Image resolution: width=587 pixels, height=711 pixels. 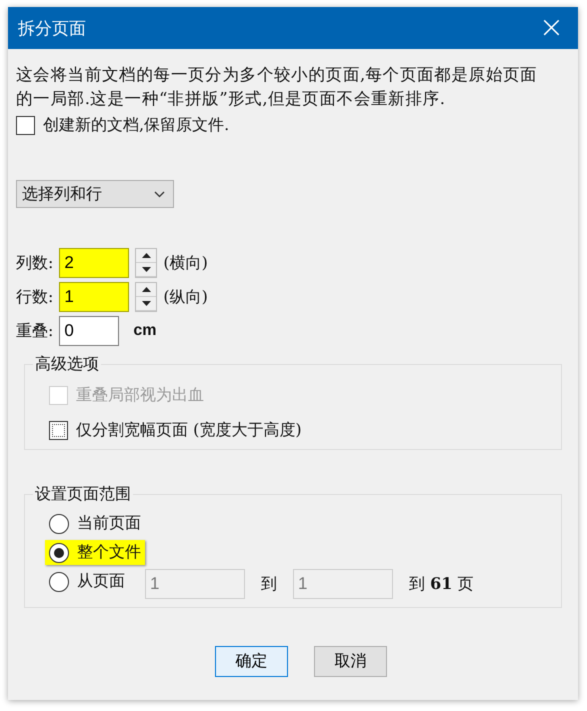 What do you see at coordinates (277, 87) in the screenshot?
I see `description-text: 这会将当前文档的每一页分为多个较小的页面,每个页面都是原始页面的一局部.这是一种“非拼版”形式,但是页面不会重新排序.` at bounding box center [277, 87].